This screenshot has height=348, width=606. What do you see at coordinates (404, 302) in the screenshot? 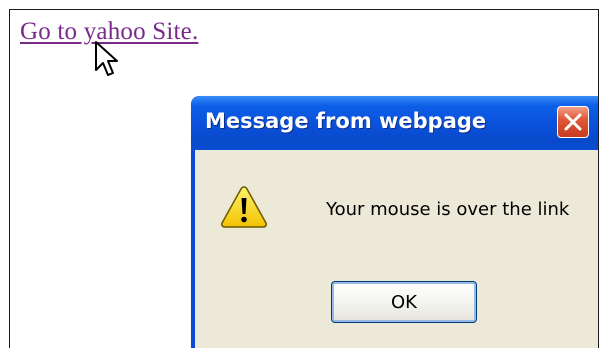
I see `ok-button: OK` at bounding box center [404, 302].